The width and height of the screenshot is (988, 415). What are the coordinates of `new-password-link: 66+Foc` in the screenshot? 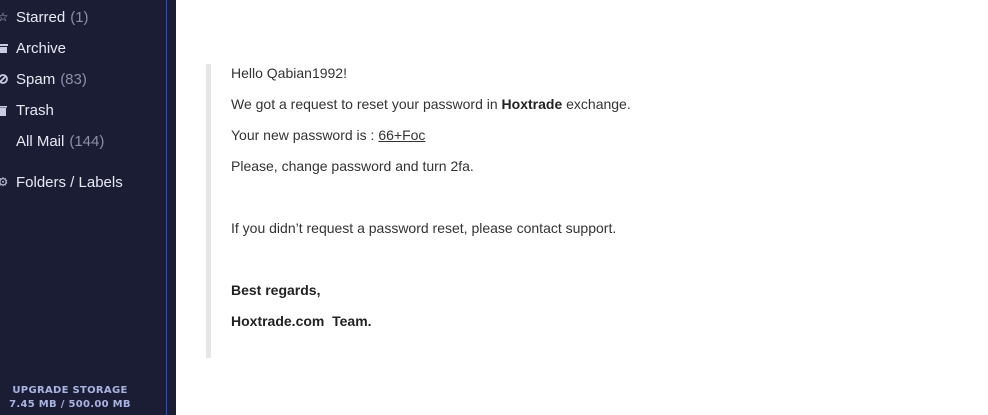 It's located at (401, 135).